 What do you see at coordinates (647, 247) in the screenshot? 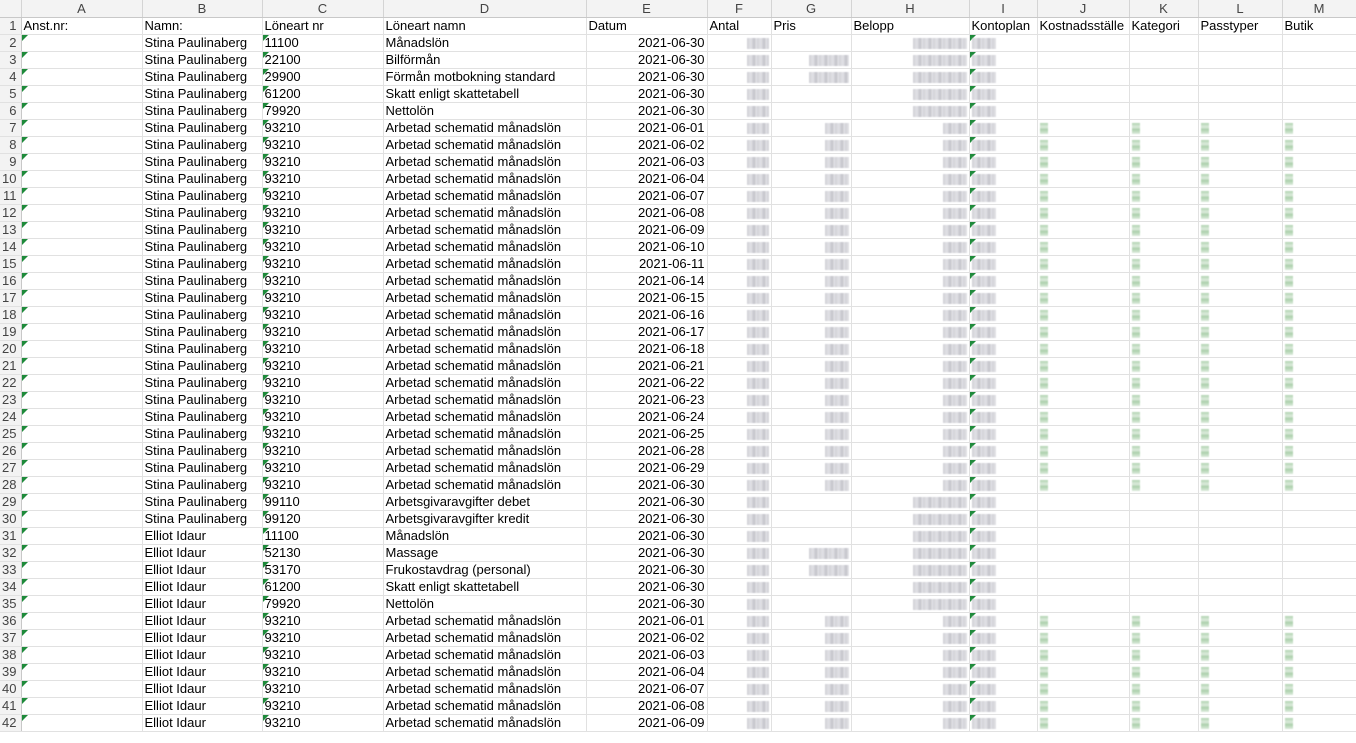
I see `cell-datum: 2021-06-10` at bounding box center [647, 247].